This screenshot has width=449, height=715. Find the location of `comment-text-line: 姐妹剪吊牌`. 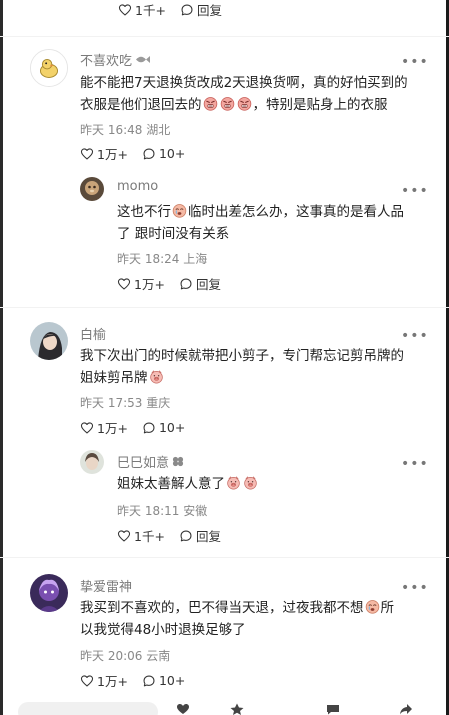

comment-text-line: 姐妹剪吊牌 is located at coordinates (255, 378).